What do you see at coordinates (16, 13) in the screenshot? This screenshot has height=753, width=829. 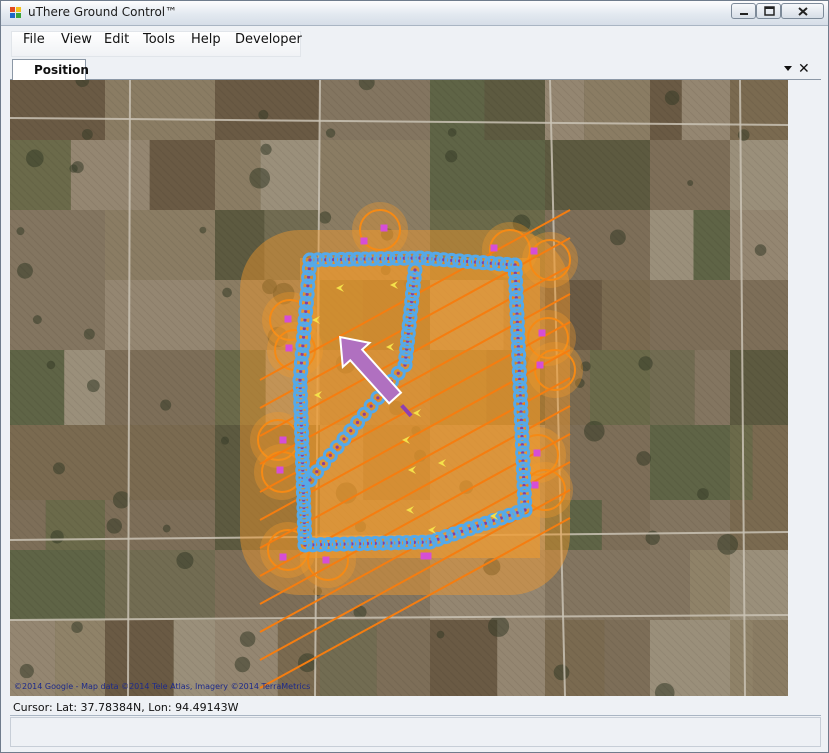 I see `app-icon` at bounding box center [16, 13].